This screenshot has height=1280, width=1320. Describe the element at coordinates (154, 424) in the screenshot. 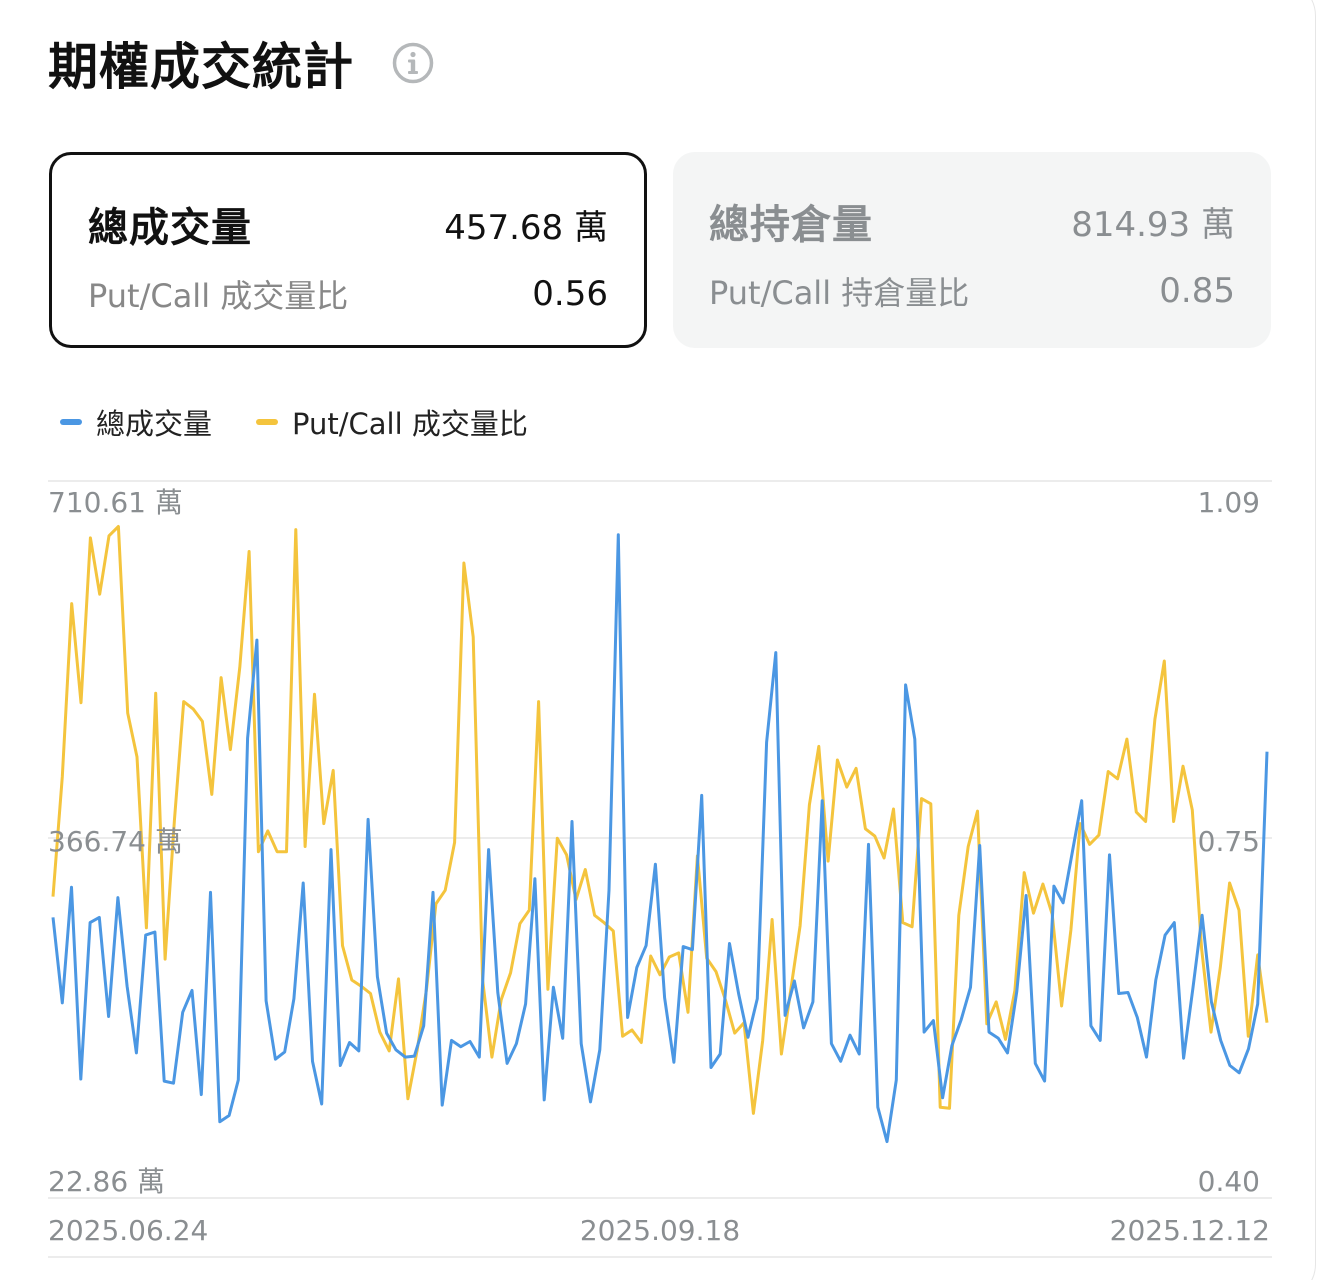

I see `legend-label-volume: 總成交量` at that location.